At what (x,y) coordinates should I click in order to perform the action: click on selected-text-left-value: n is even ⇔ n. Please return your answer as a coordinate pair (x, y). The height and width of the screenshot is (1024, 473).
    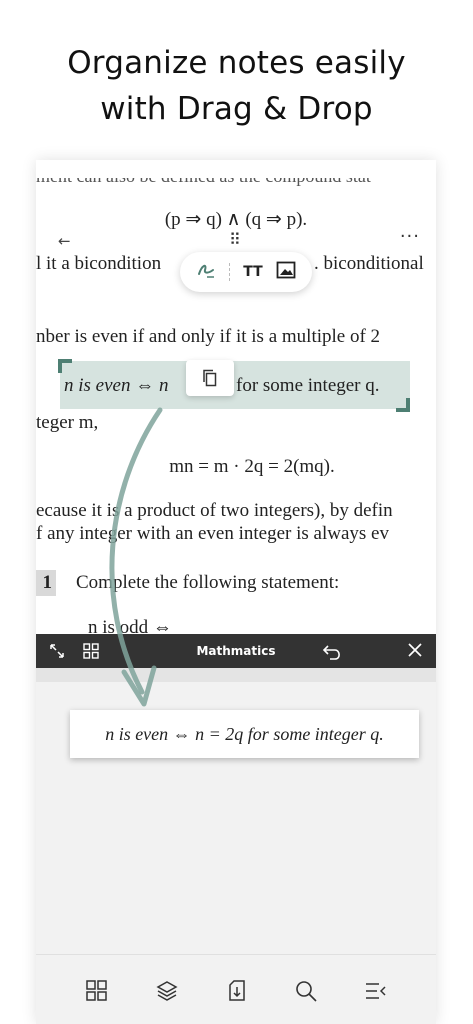
    Looking at the image, I should click on (116, 385).